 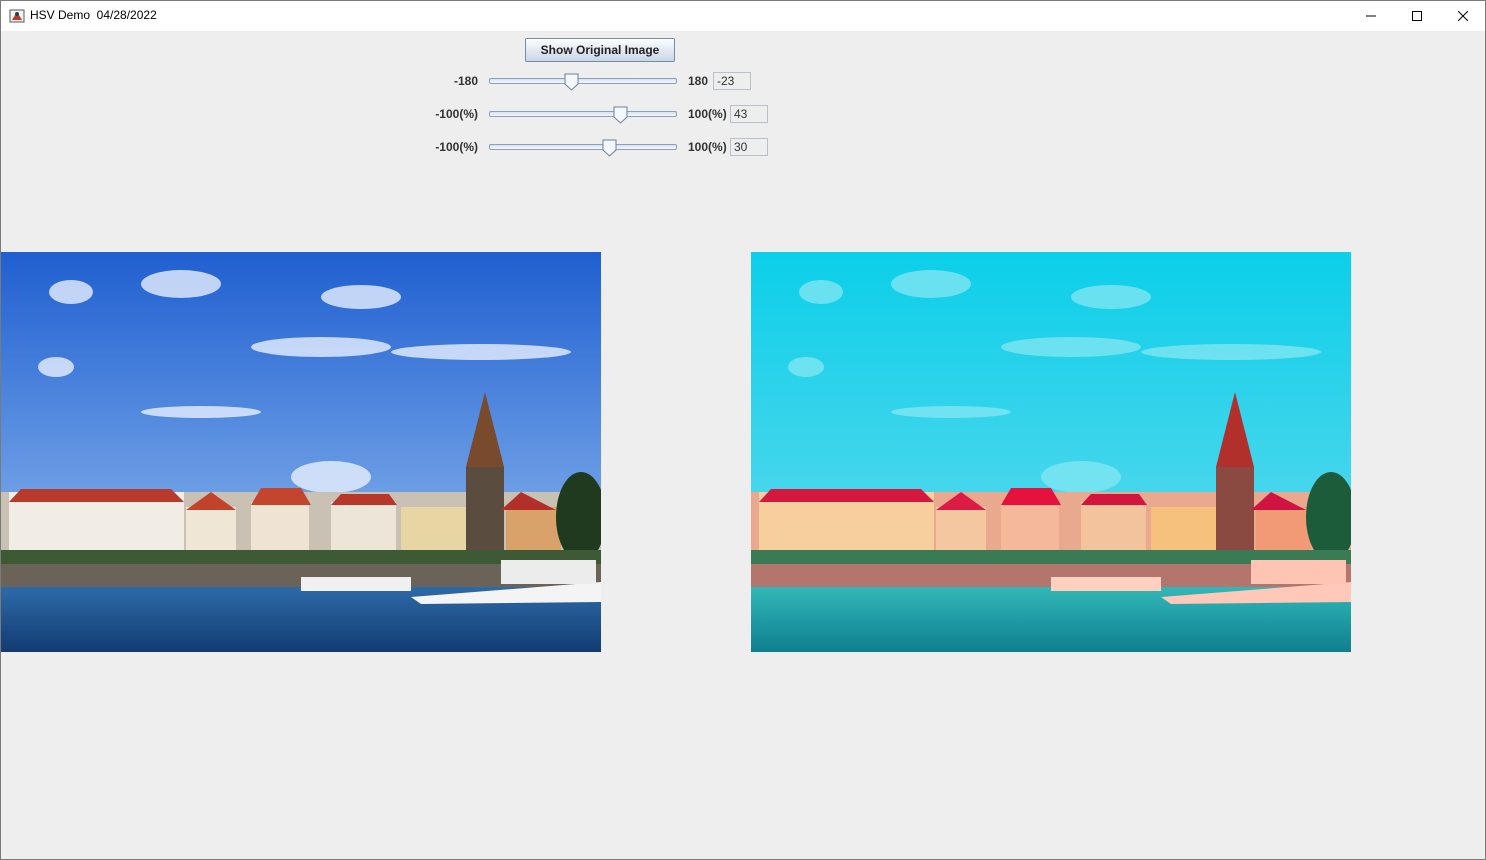 I want to click on value-min-label: -100(%), so click(x=456, y=147).